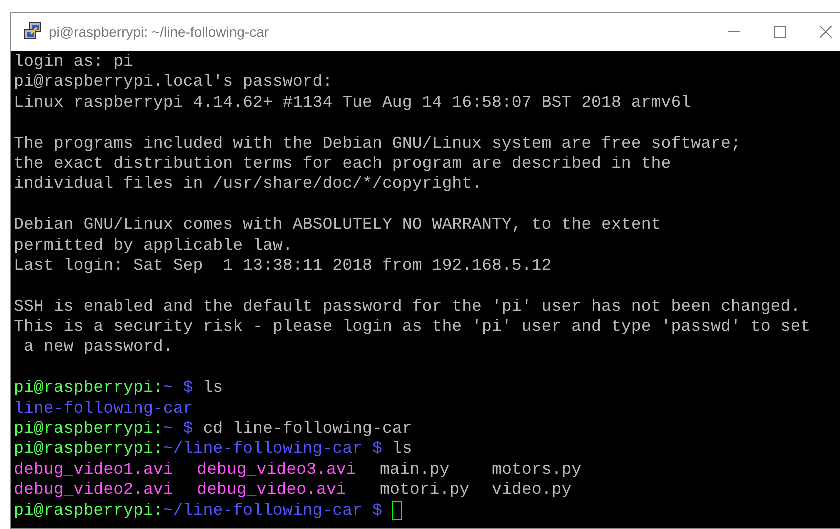 This screenshot has height=529, width=840. Describe the element at coordinates (353, 103) in the screenshot. I see `terminal-text: Linux raspberrypi 4.14.62+ #1134 Tue Aug 14 16:58:07 BST 2018 armv6l` at that location.